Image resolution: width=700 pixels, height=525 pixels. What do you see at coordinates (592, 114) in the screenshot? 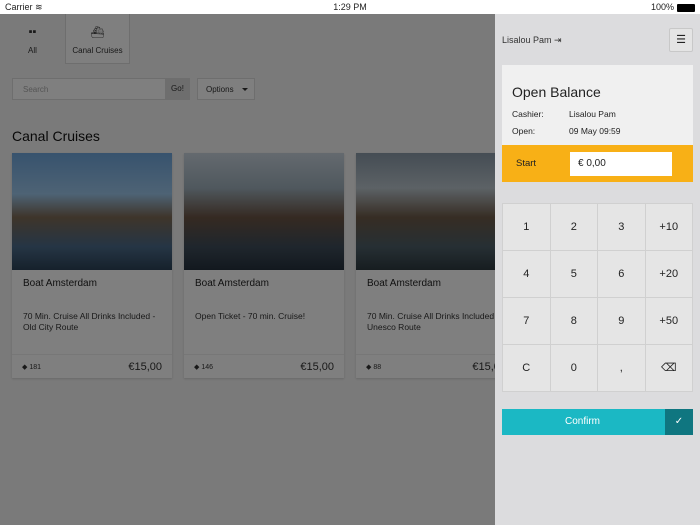
I see `cashier-value: Lisalou Pam` at bounding box center [592, 114].